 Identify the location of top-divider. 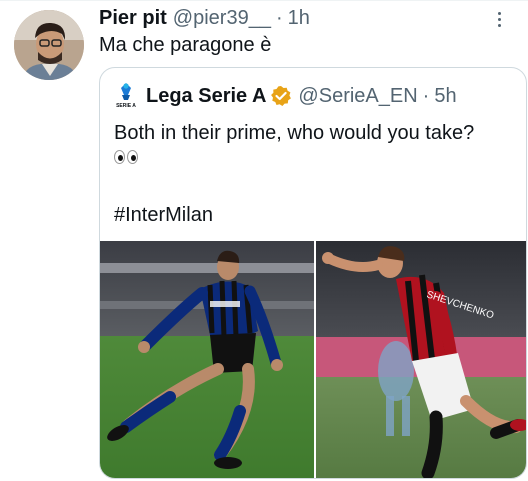
(264, 0).